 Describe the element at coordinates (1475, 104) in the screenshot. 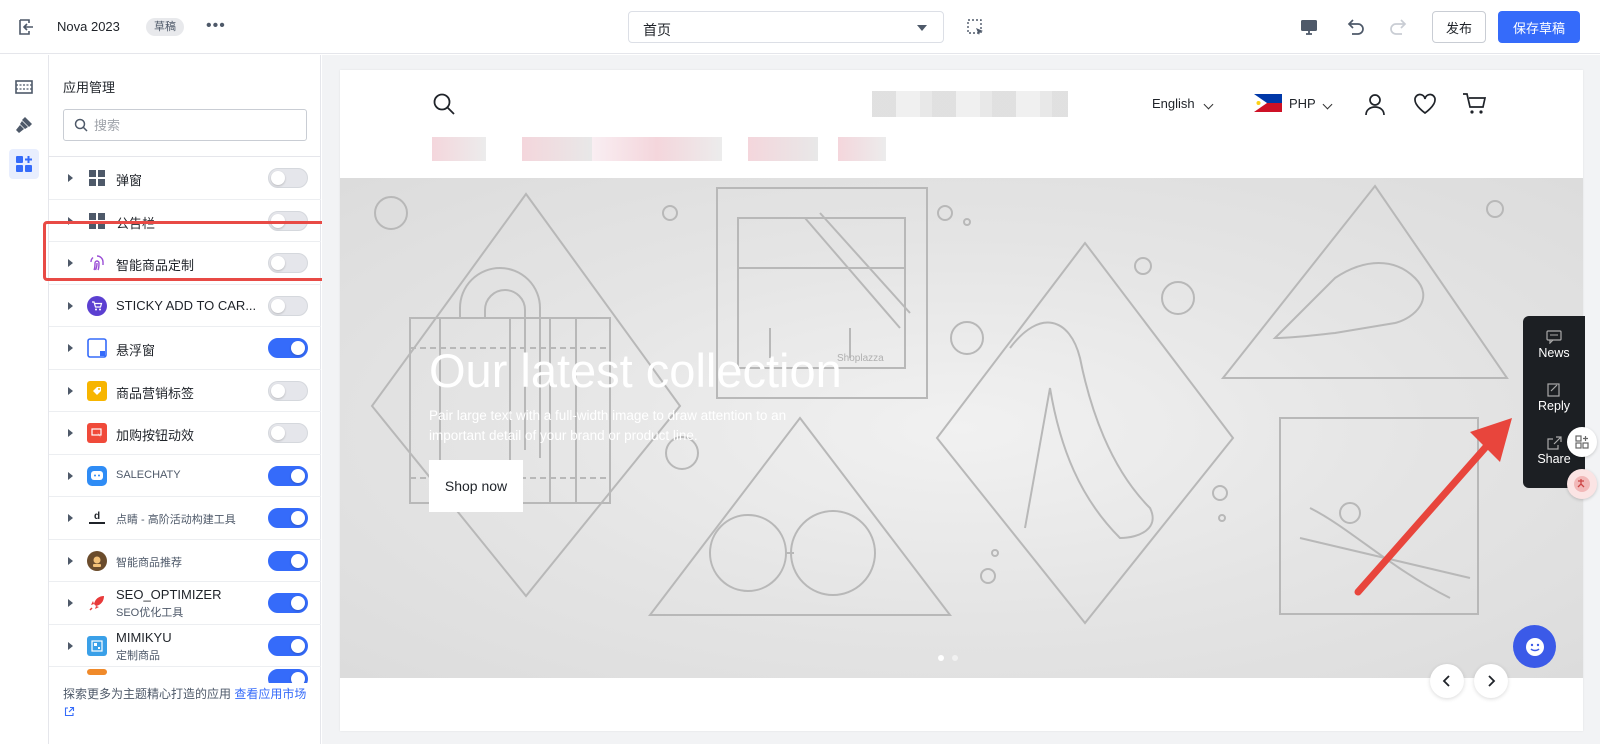

I see `cart-icon` at that location.